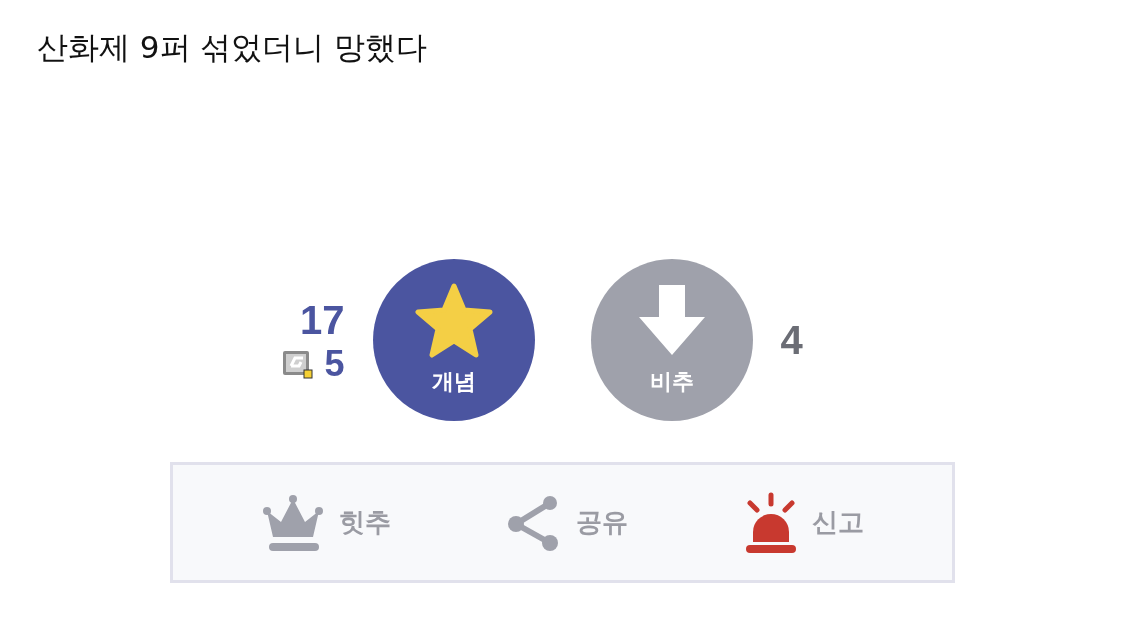 Image resolution: width=1125 pixels, height=620 pixels. What do you see at coordinates (567, 522) in the screenshot?
I see `action-button: 공유` at bounding box center [567, 522].